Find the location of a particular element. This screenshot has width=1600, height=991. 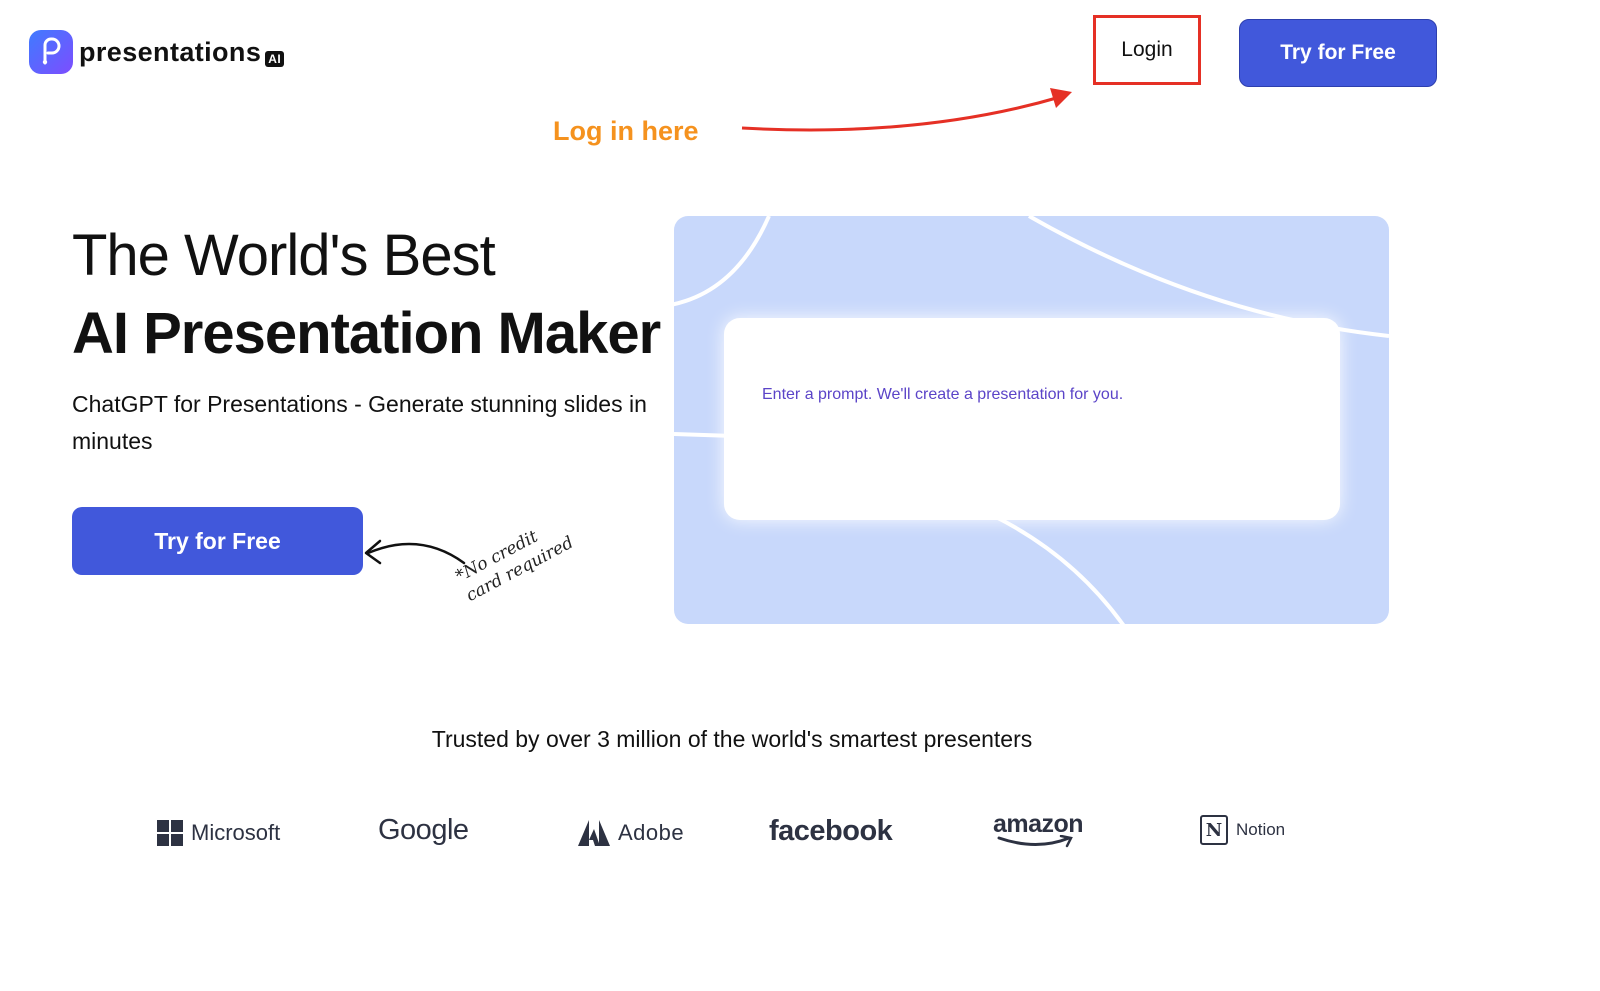

logo-p-icon is located at coordinates (51, 52).